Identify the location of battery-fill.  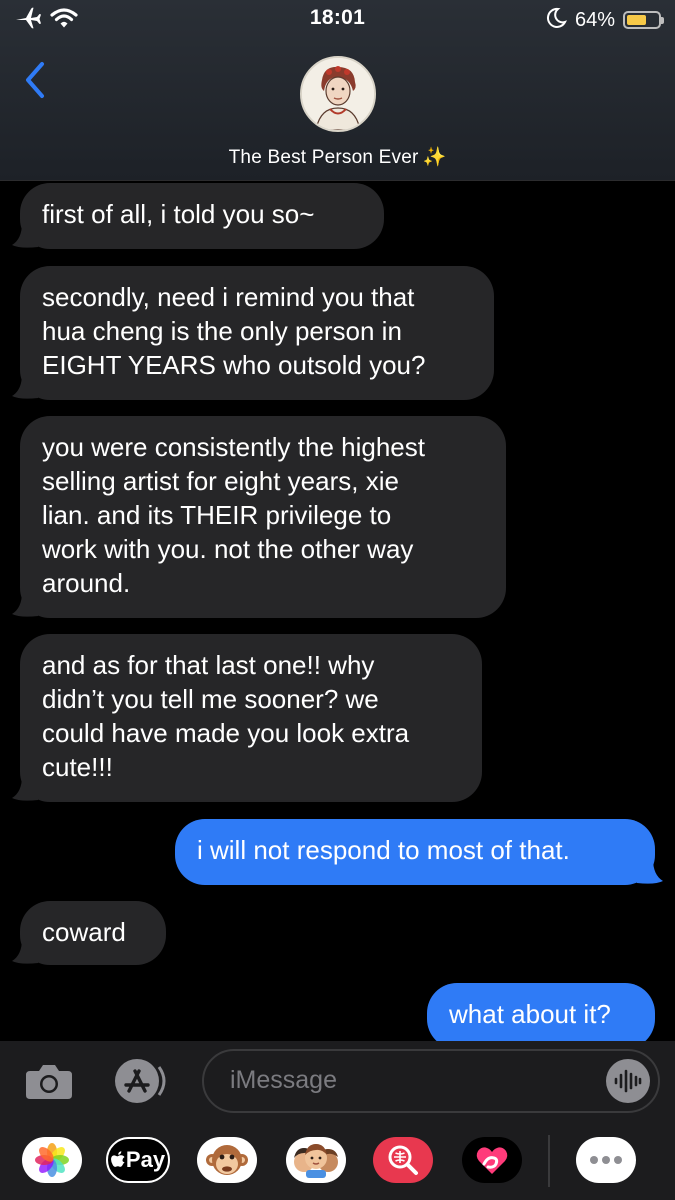
(636, 20).